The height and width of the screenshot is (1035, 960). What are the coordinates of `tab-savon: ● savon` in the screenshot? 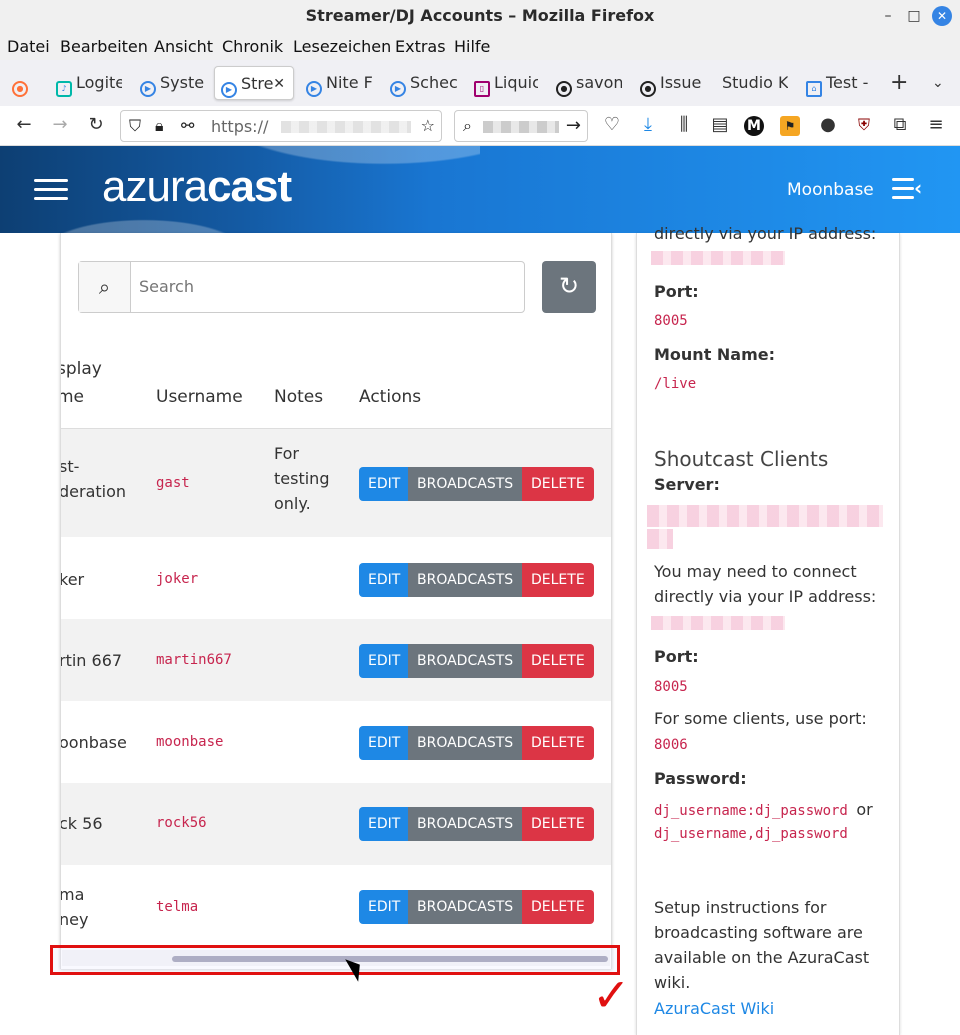 It's located at (586, 83).